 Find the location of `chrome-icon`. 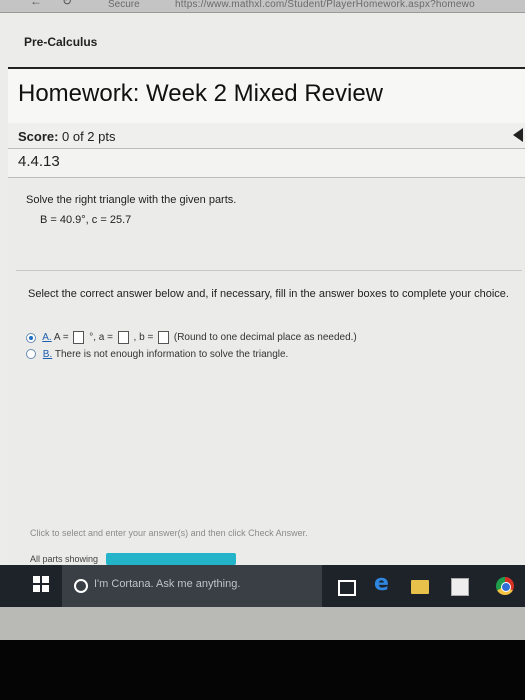

chrome-icon is located at coordinates (505, 586).